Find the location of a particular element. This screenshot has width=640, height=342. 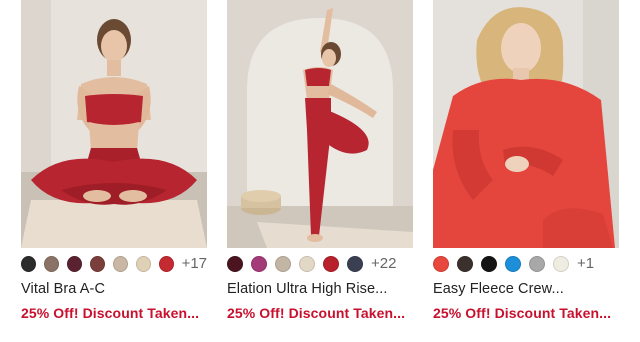

color-swatches: +22 is located at coordinates (320, 264).